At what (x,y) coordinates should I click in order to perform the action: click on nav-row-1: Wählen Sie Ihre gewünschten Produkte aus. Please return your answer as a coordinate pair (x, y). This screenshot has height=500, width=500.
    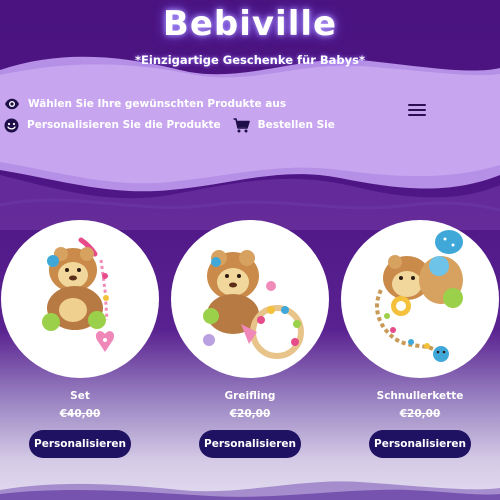
    Looking at the image, I should click on (204, 104).